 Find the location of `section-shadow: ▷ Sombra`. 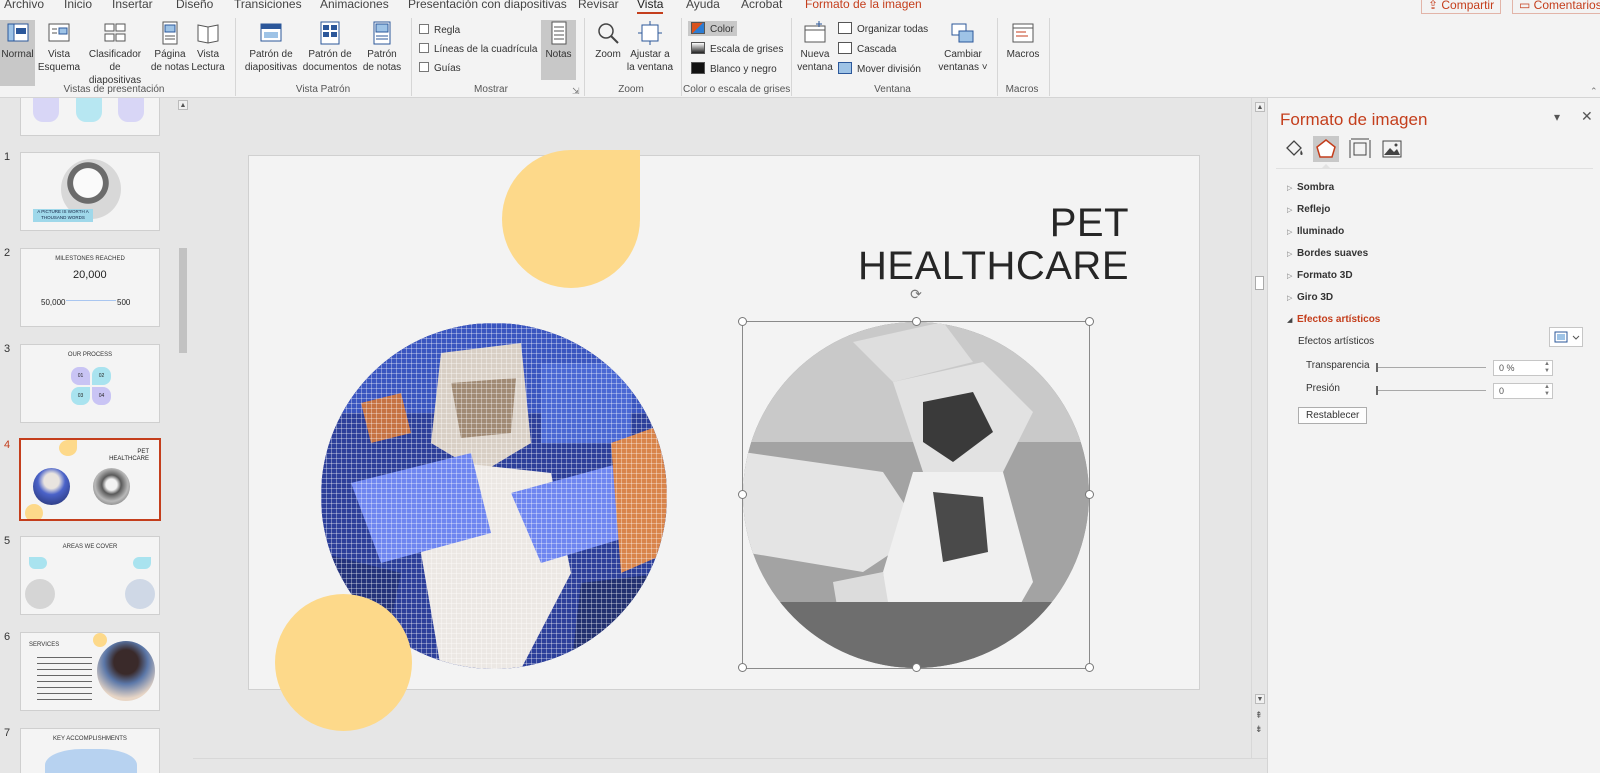

section-shadow: ▷ Sombra is located at coordinates (1310, 187).